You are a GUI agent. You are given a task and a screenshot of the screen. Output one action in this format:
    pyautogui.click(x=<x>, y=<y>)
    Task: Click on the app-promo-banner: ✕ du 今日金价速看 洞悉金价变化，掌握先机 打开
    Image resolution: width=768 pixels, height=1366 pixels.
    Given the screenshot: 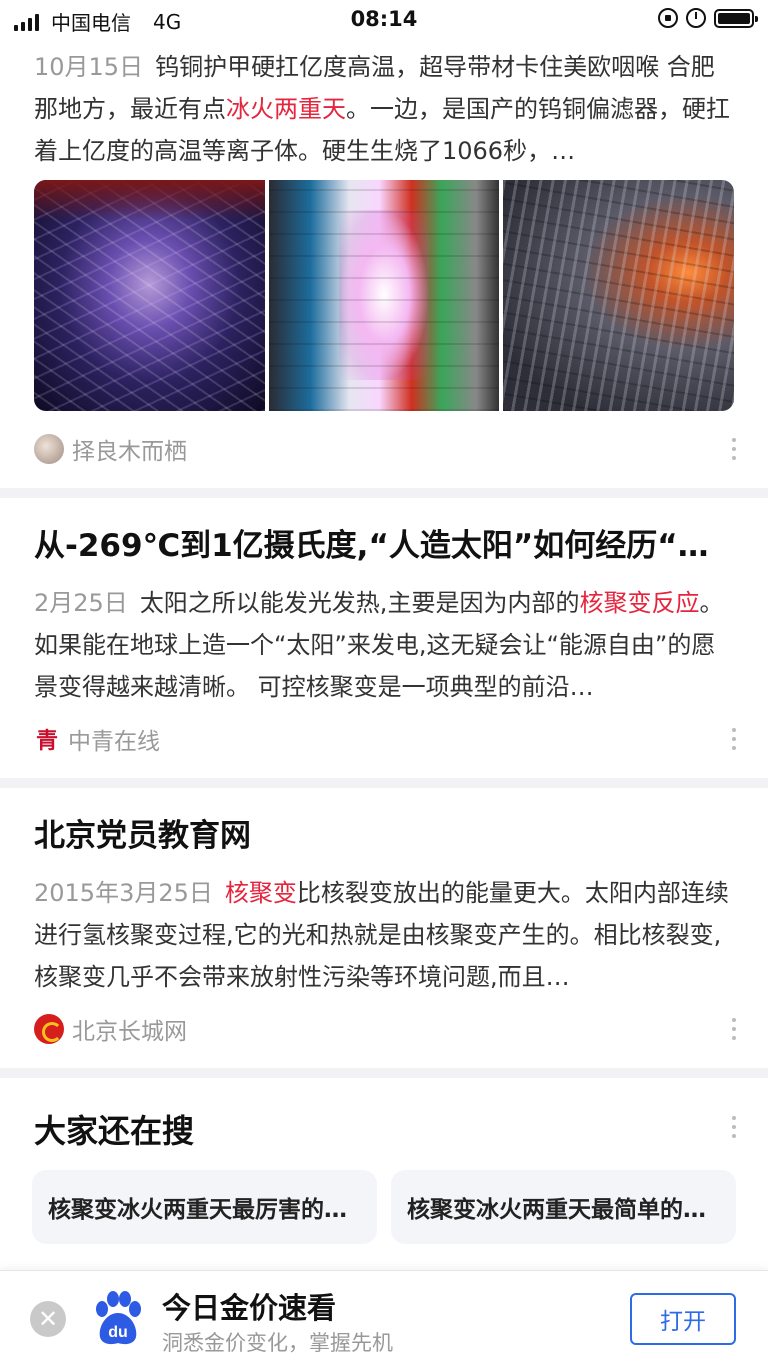 What is the action you would take?
    pyautogui.click(x=384, y=1318)
    